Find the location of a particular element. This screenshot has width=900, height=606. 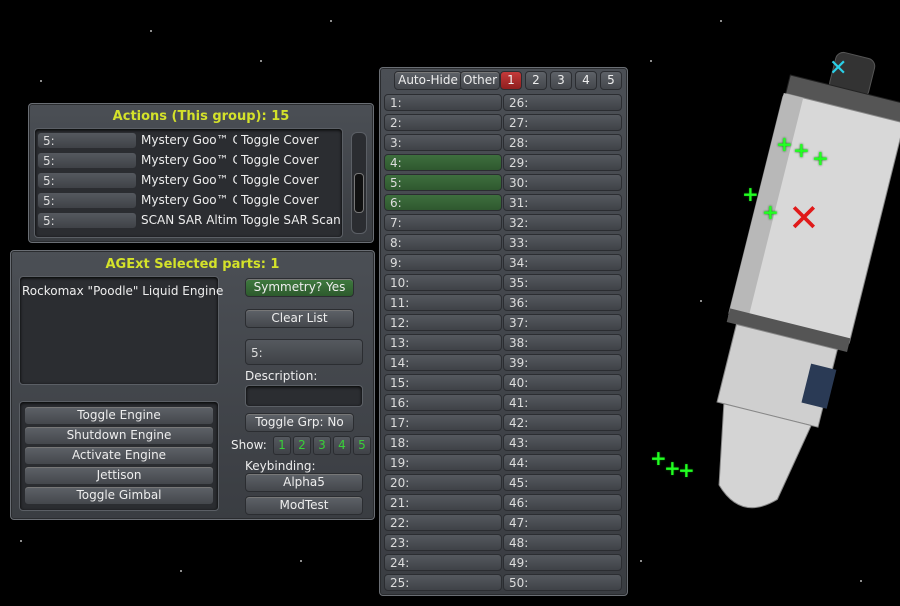

show-number-3: 3 is located at coordinates (322, 445).